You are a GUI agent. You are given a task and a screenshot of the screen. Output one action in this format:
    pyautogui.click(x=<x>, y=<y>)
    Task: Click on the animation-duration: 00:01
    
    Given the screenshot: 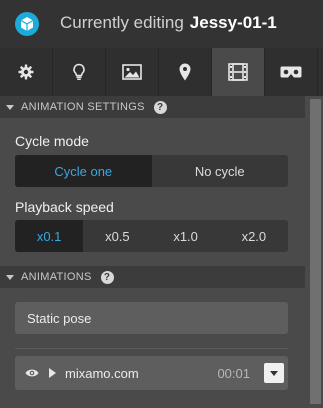 What is the action you would take?
    pyautogui.click(x=233, y=373)
    